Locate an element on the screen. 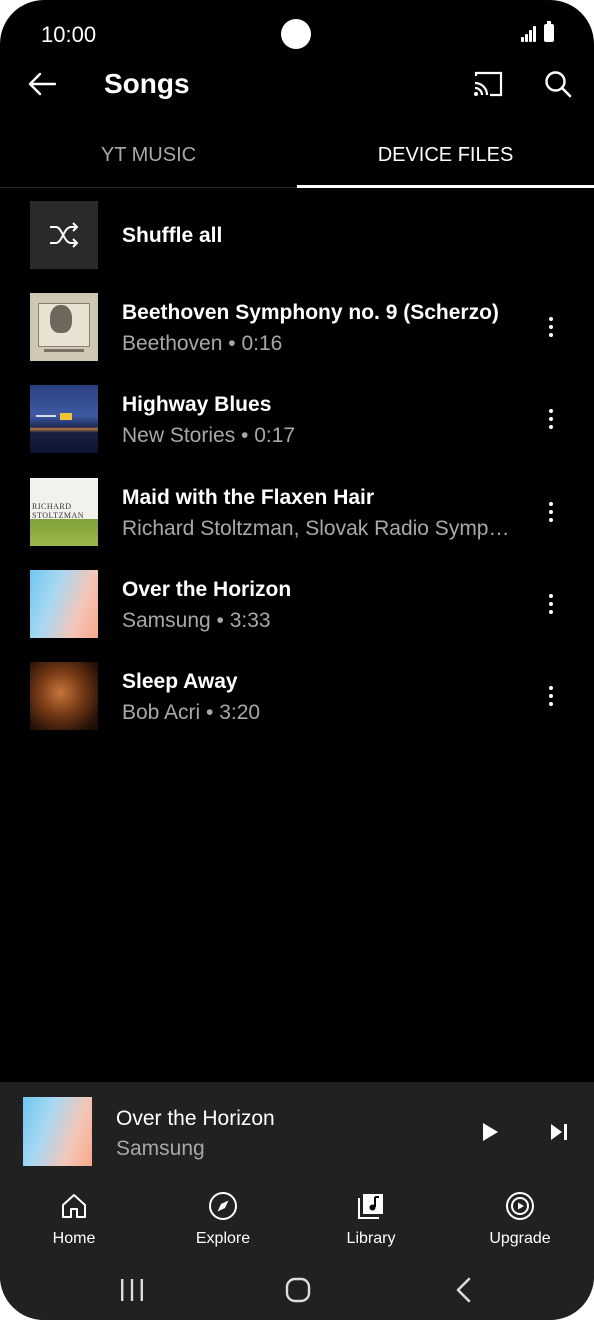  shuffle-thumbnail is located at coordinates (64, 235).